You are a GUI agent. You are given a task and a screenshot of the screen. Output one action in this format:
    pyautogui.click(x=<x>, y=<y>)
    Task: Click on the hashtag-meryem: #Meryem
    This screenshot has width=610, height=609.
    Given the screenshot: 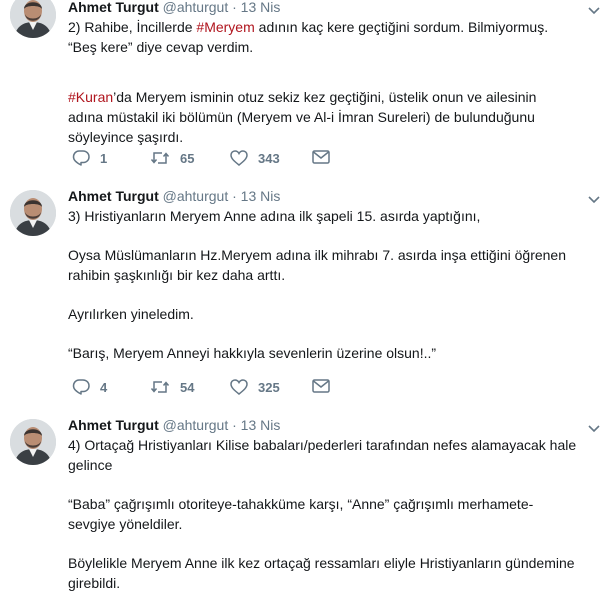 What is the action you would take?
    pyautogui.click(x=225, y=27)
    